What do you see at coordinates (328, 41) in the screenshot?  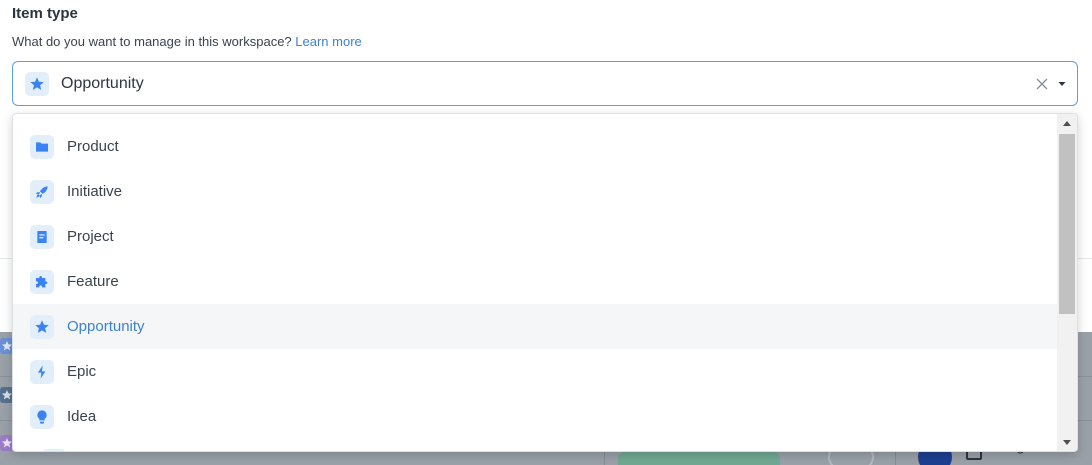 I see `learn-more-link: Learn more` at bounding box center [328, 41].